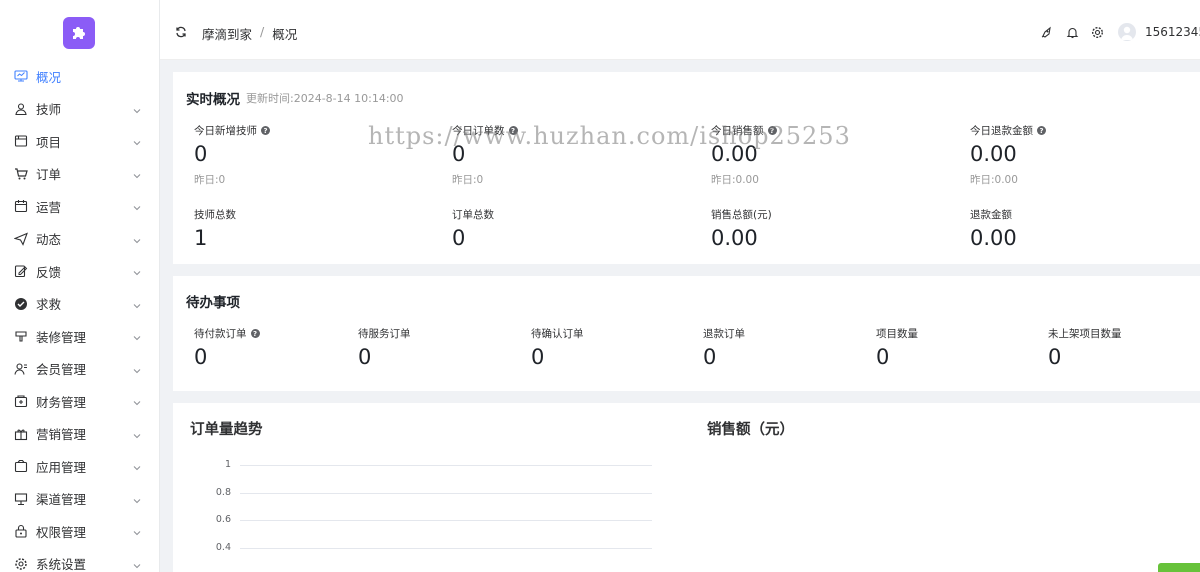  Describe the element at coordinates (21, 76) in the screenshot. I see `monitor-icon` at that location.